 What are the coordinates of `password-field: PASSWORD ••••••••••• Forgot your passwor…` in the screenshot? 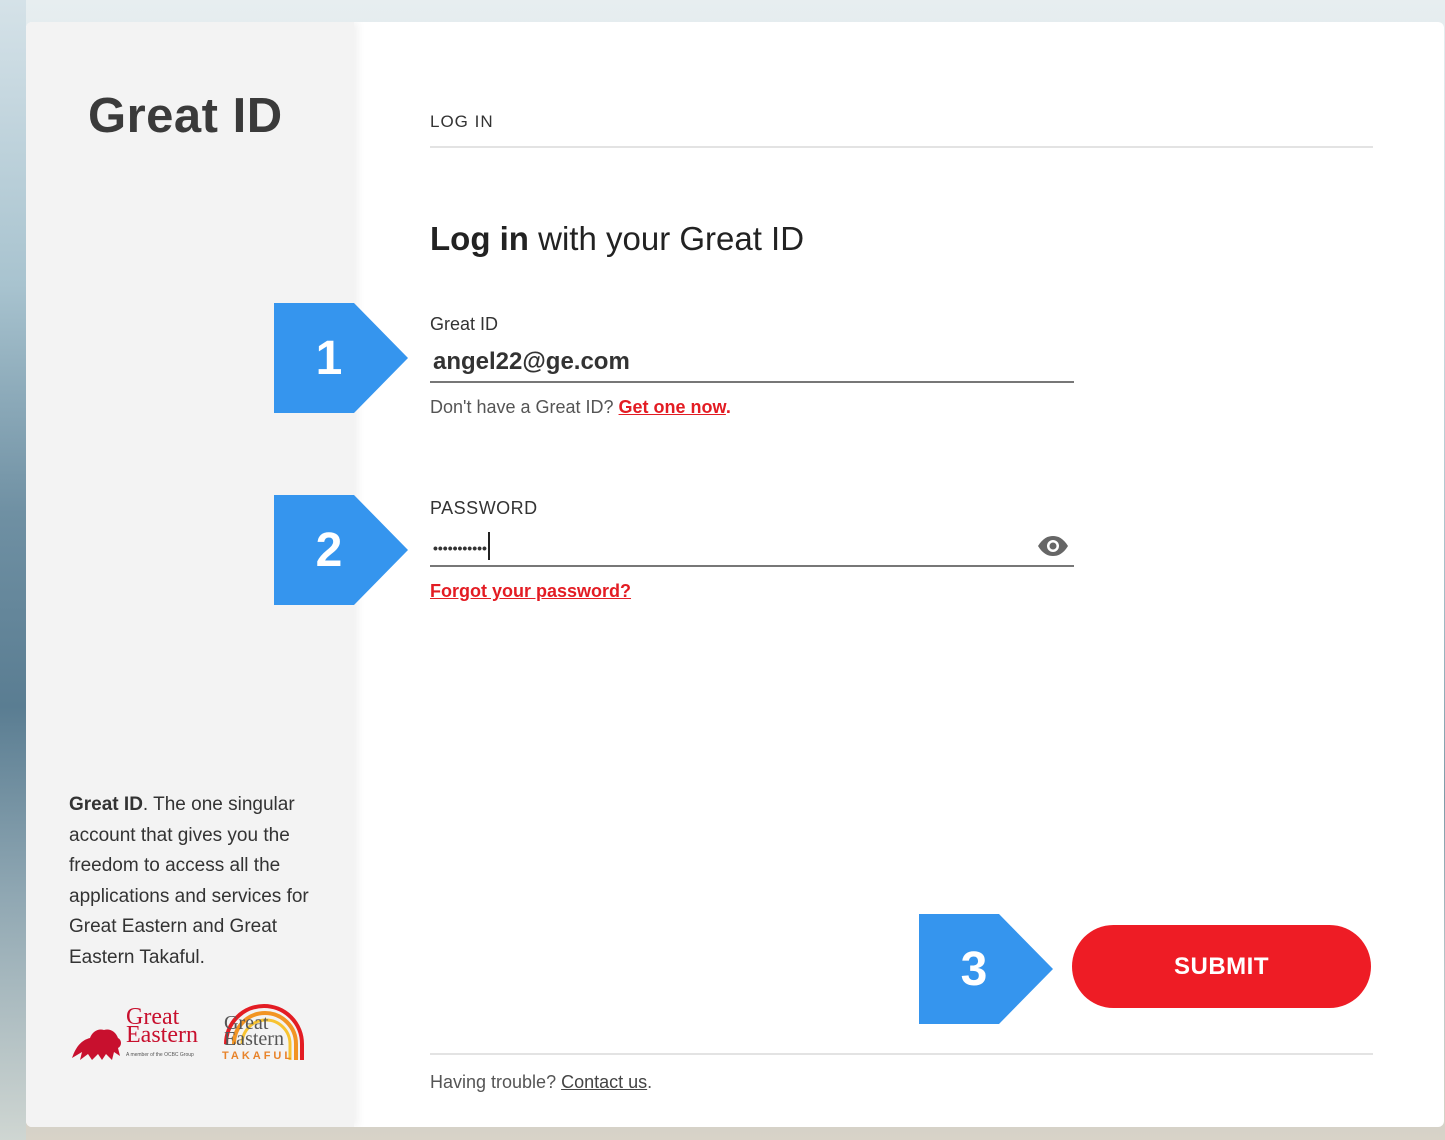 It's located at (752, 550).